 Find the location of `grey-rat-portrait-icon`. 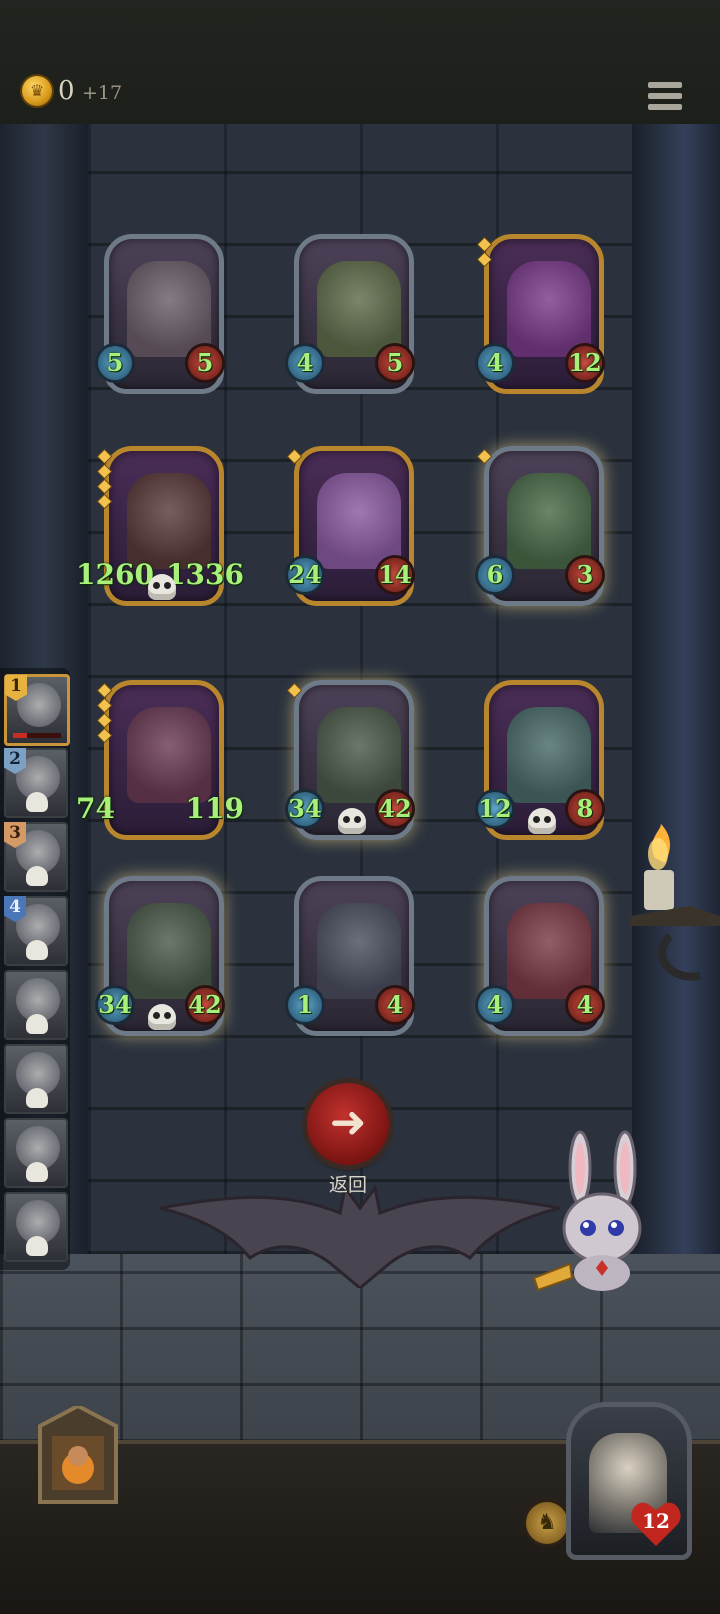

grey-rat-portrait-icon is located at coordinates (359, 951).